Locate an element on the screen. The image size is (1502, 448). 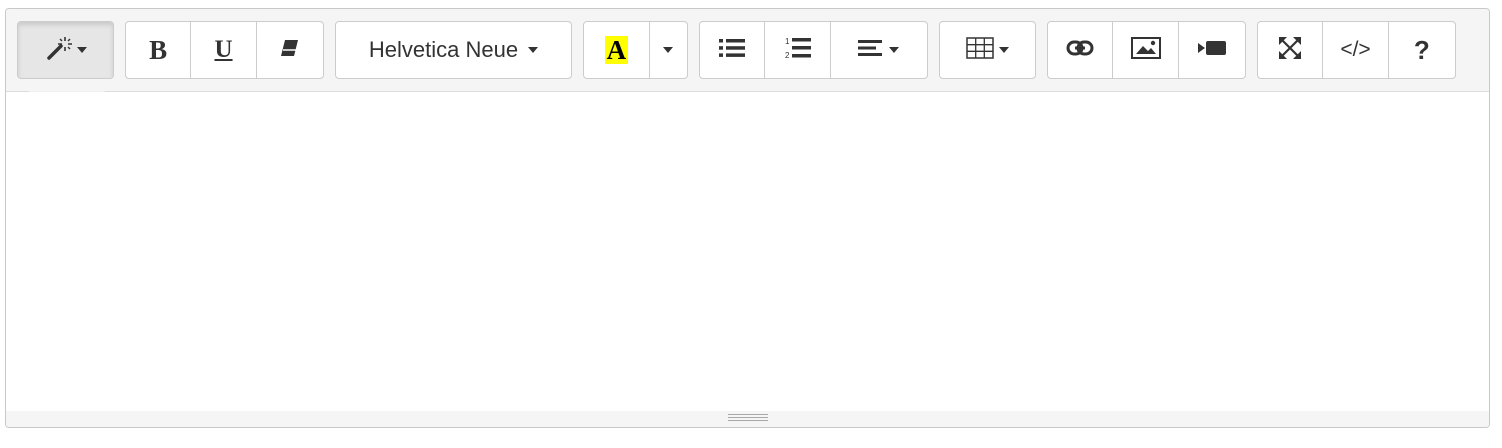
fontname-group: Helvetica Neue is located at coordinates (453, 50).